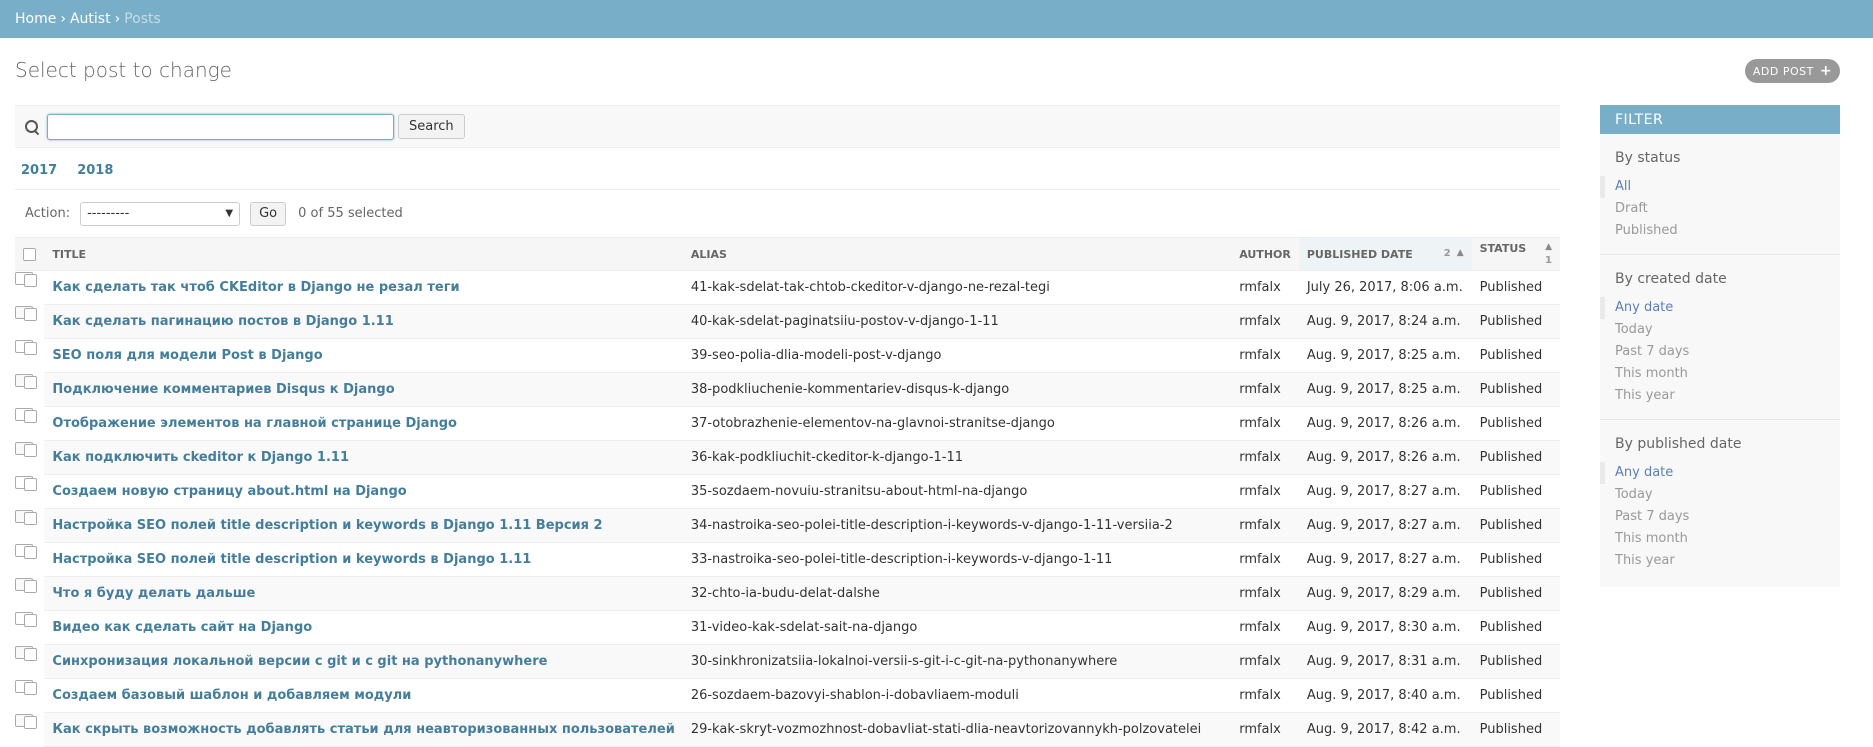 The height and width of the screenshot is (747, 1873). Describe the element at coordinates (363, 355) in the screenshot. I see `row-title: SEO поля для модели Post в Django` at that location.